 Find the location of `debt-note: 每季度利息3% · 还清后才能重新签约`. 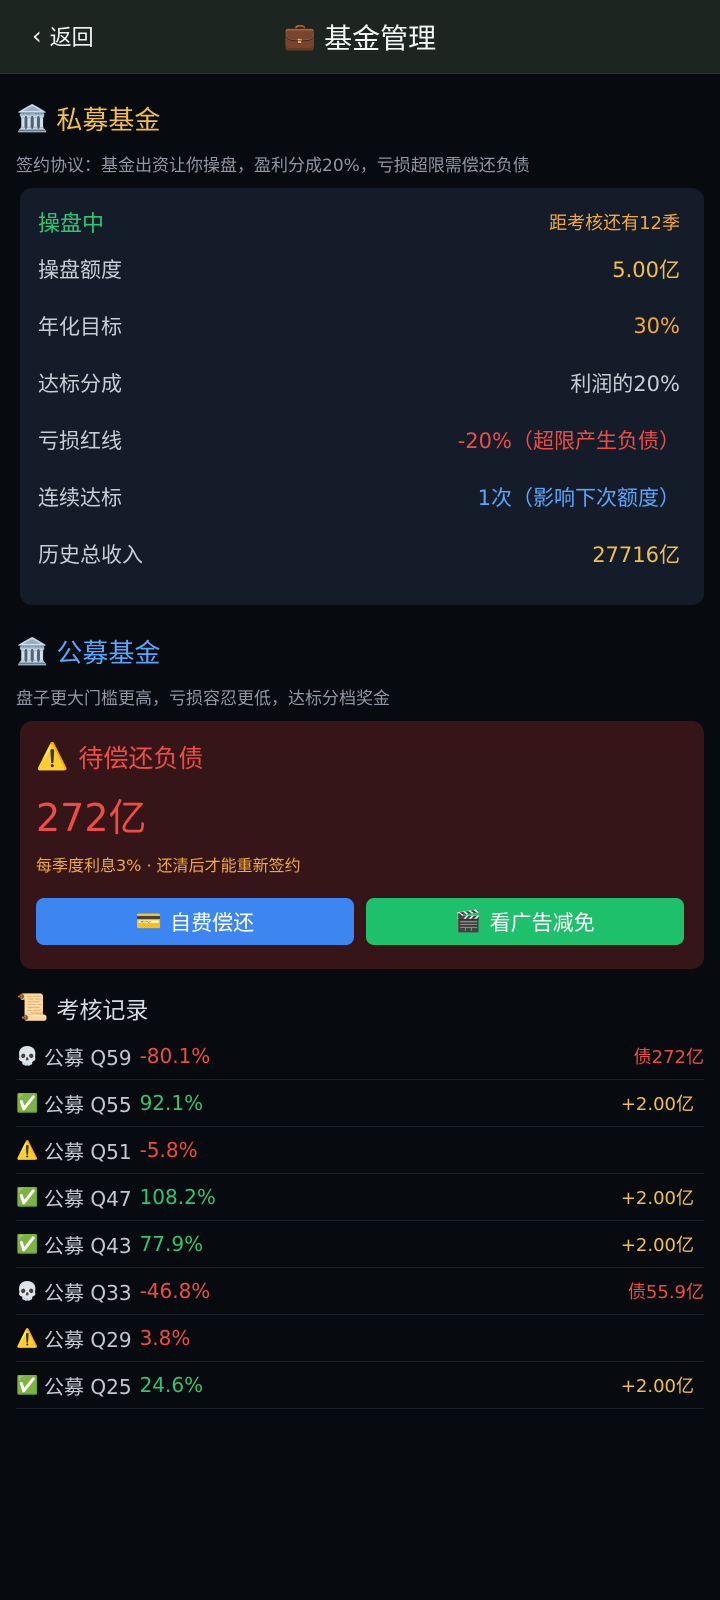

debt-note: 每季度利息3% · 还清后才能重新签约 is located at coordinates (168, 865).